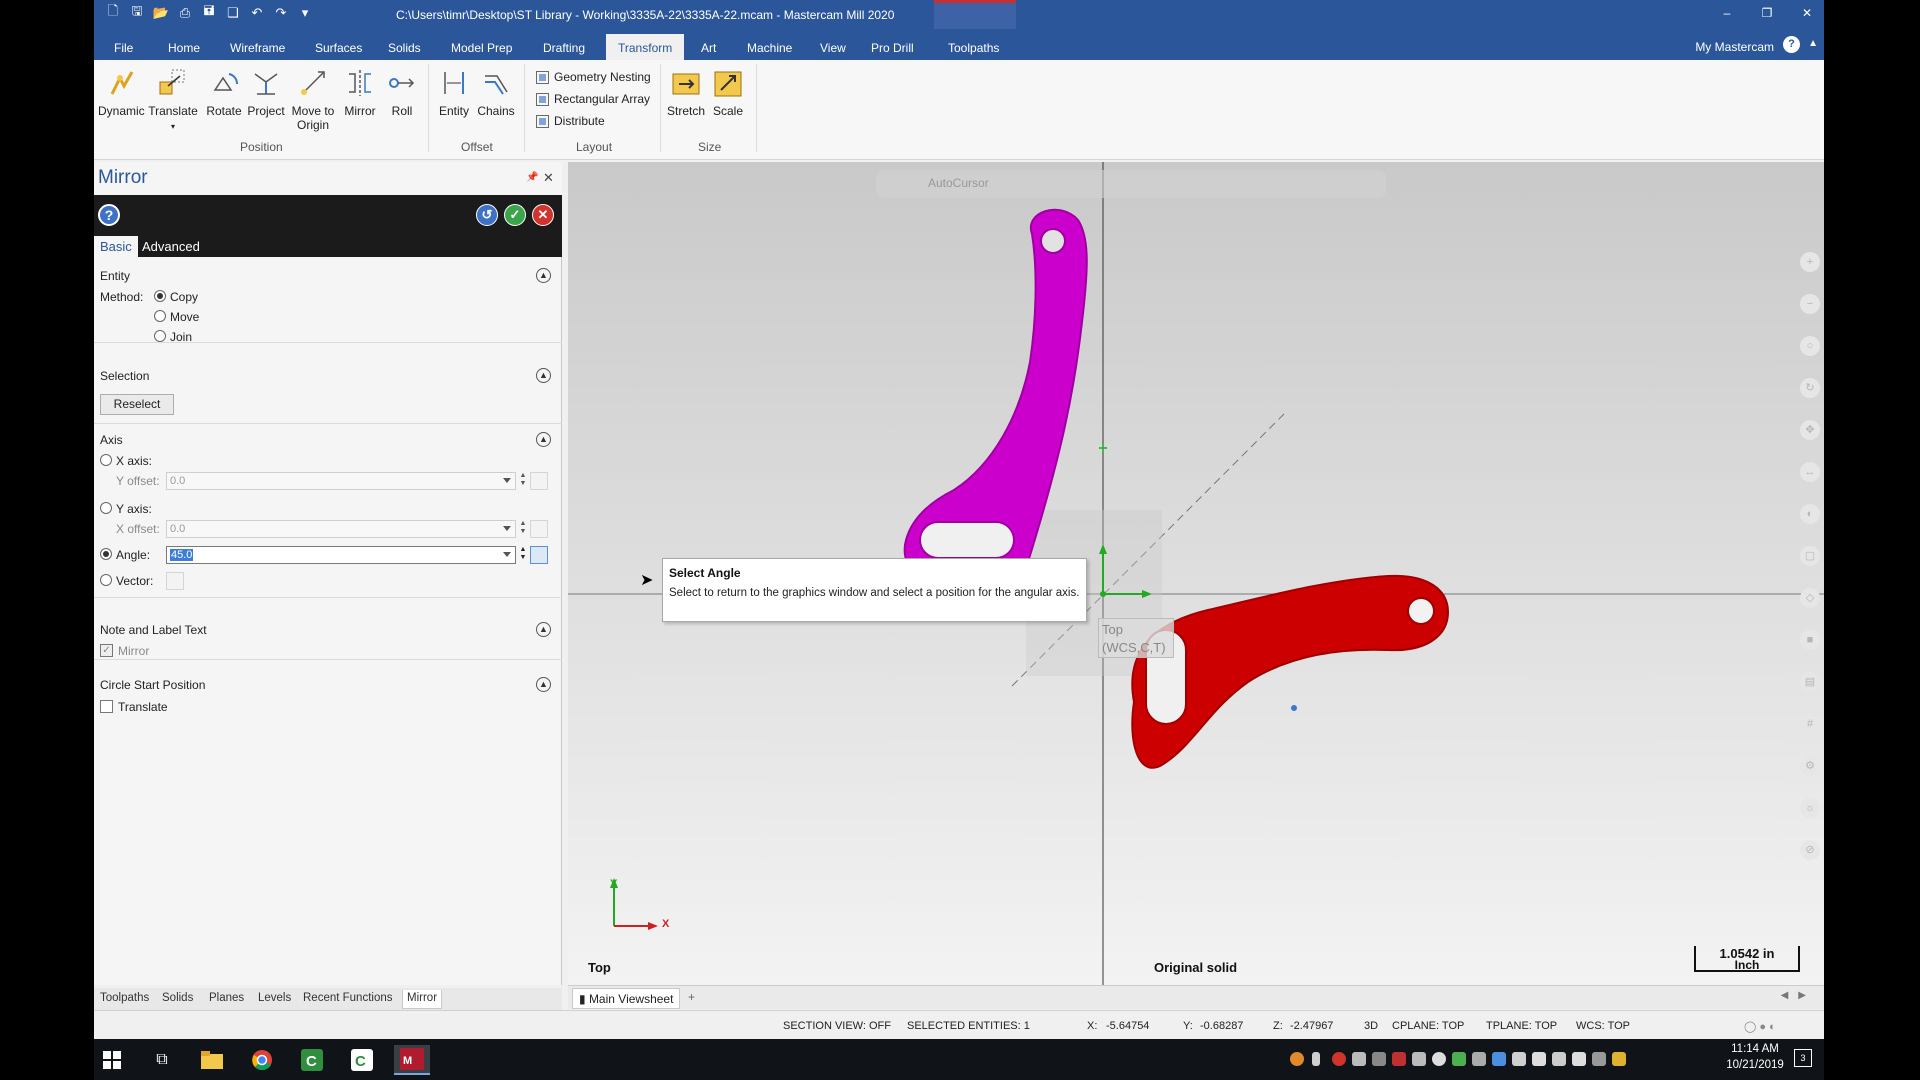  What do you see at coordinates (224, 92) in the screenshot?
I see `rotate-button: Rotate` at bounding box center [224, 92].